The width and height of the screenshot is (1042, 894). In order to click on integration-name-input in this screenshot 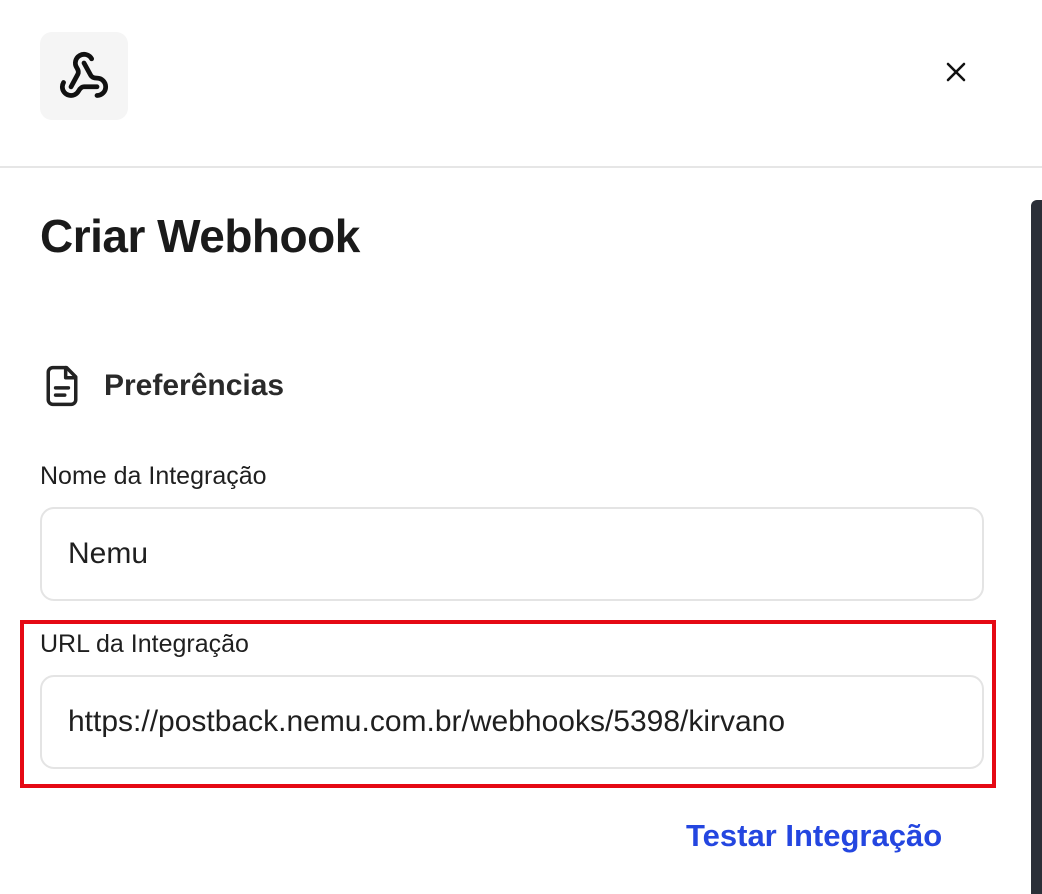, I will do `click(512, 554)`.